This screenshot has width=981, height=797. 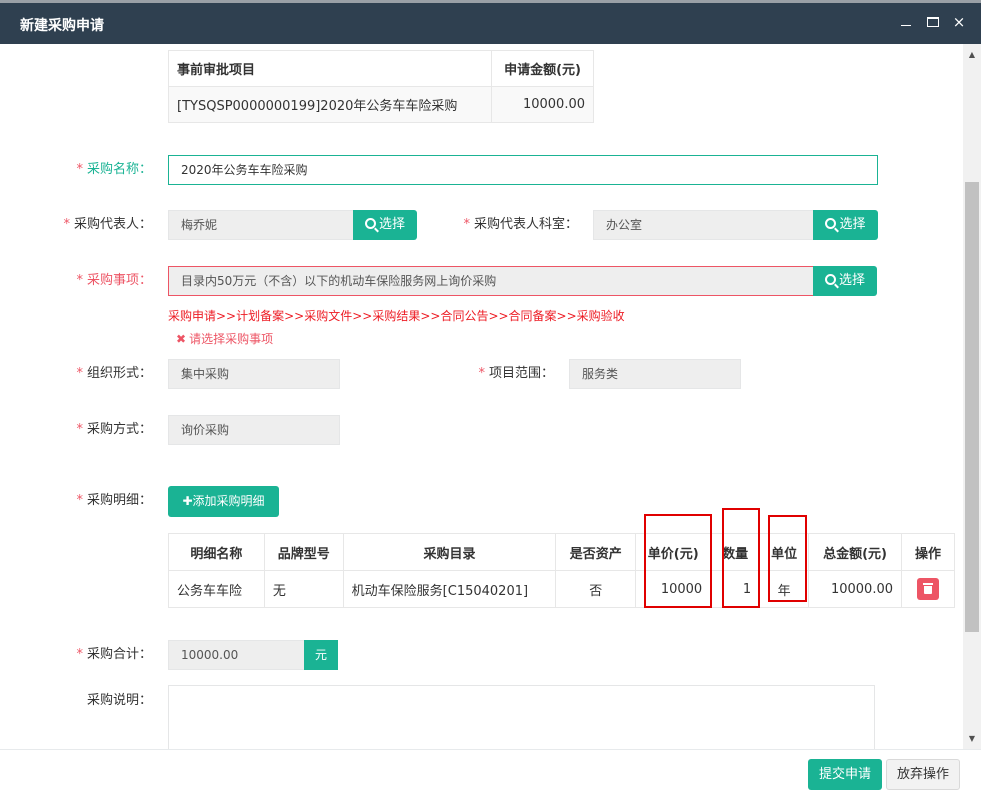 I want to click on cell-action, so click(x=928, y=589).